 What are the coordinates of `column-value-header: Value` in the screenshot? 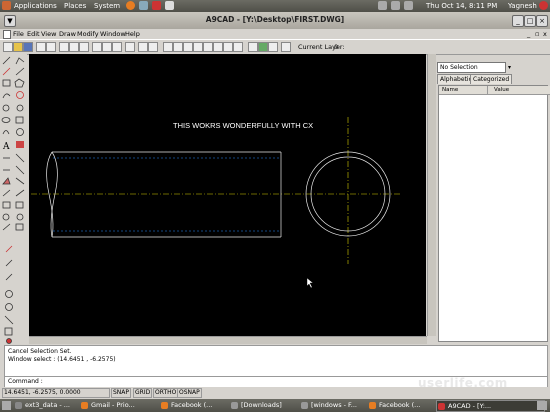 It's located at (518, 90).